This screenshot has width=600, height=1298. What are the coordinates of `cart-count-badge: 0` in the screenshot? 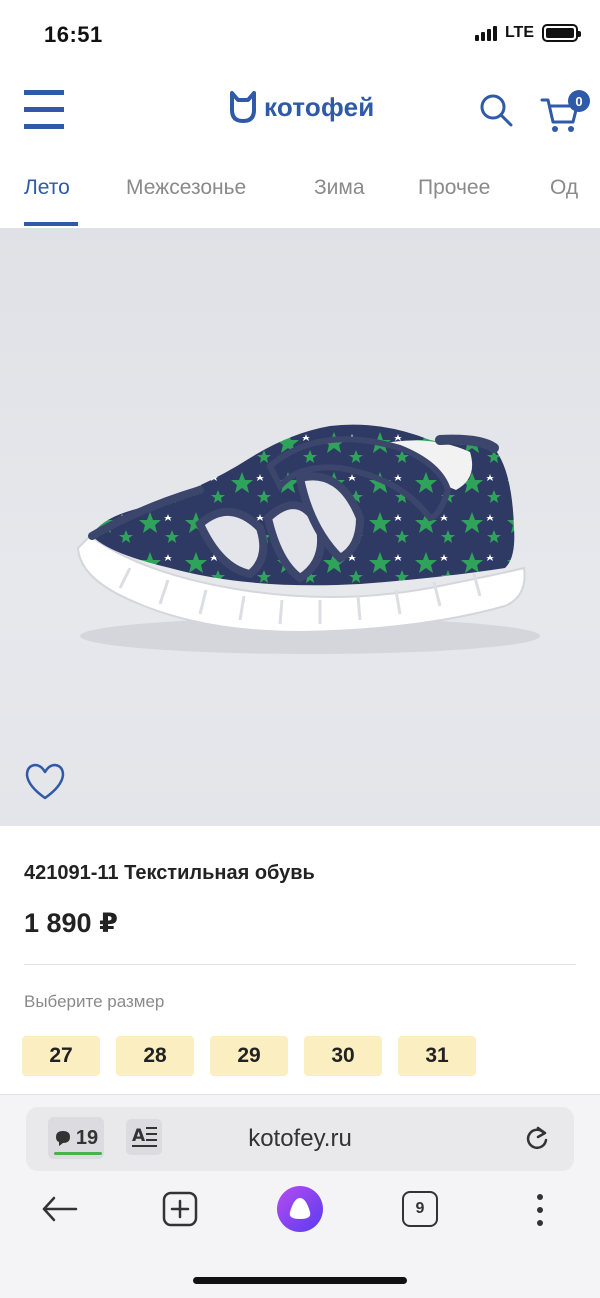 It's located at (579, 101).